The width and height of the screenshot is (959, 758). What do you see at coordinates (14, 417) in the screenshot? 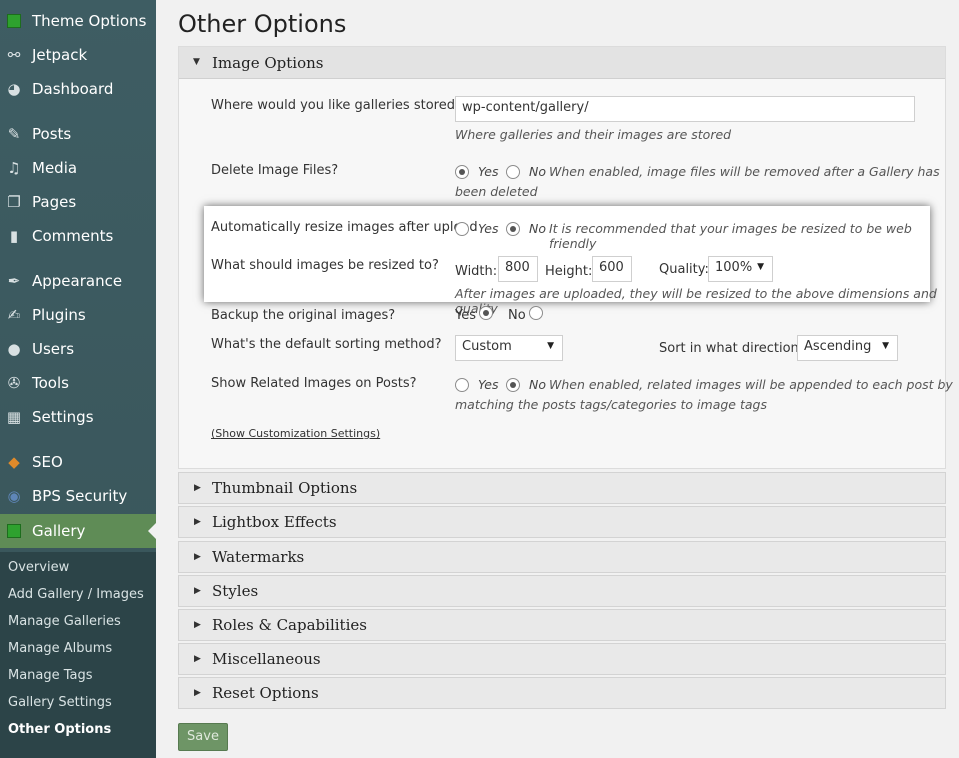
I see `settings-icon: ▦` at bounding box center [14, 417].